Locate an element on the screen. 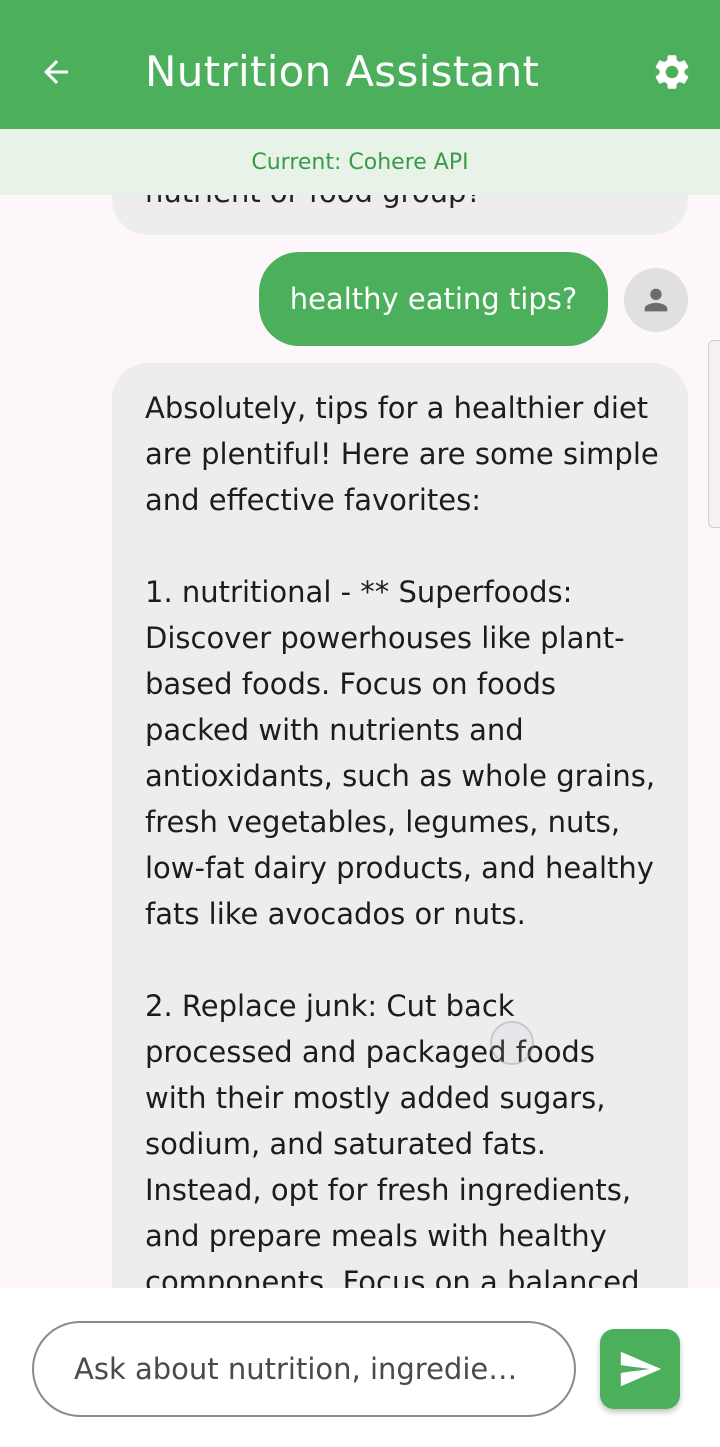  scrollbar-thumb is located at coordinates (714, 434).